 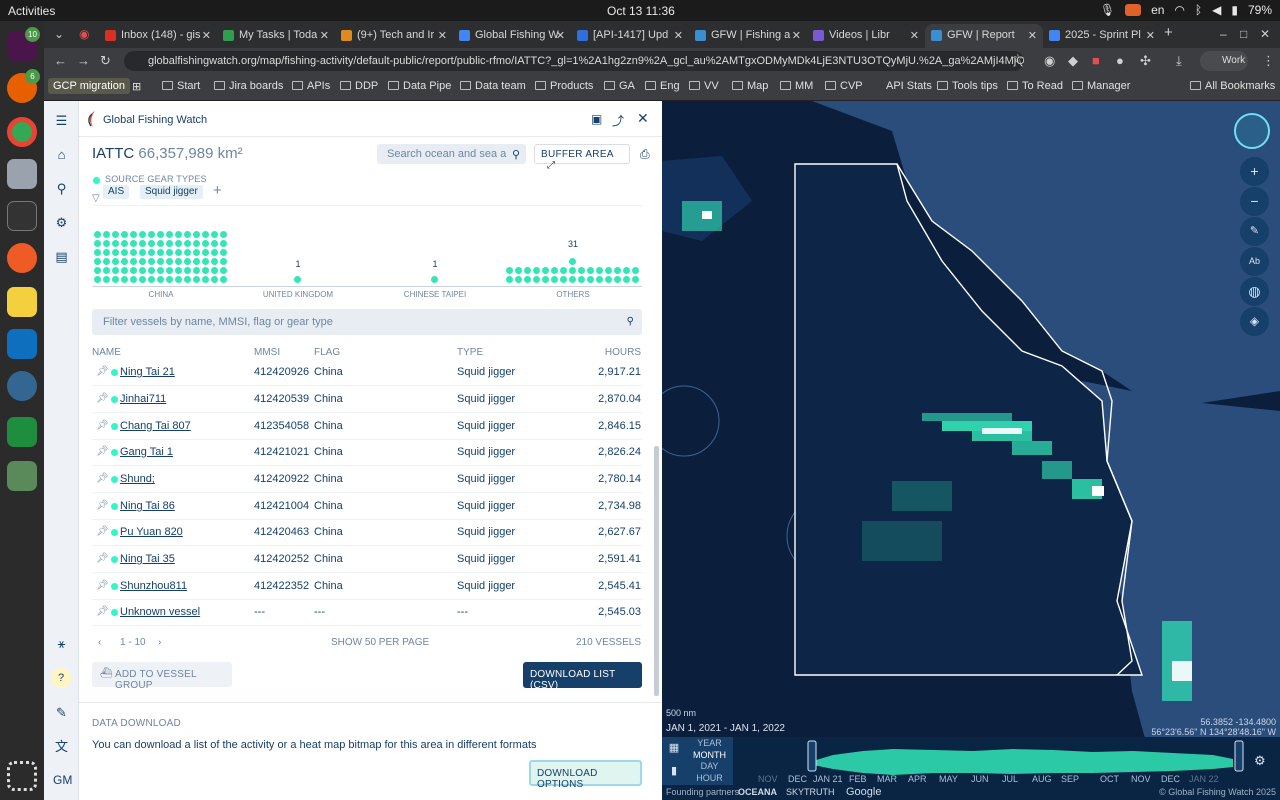 I want to click on column-header-mmsi: MMSI, so click(x=267, y=352).